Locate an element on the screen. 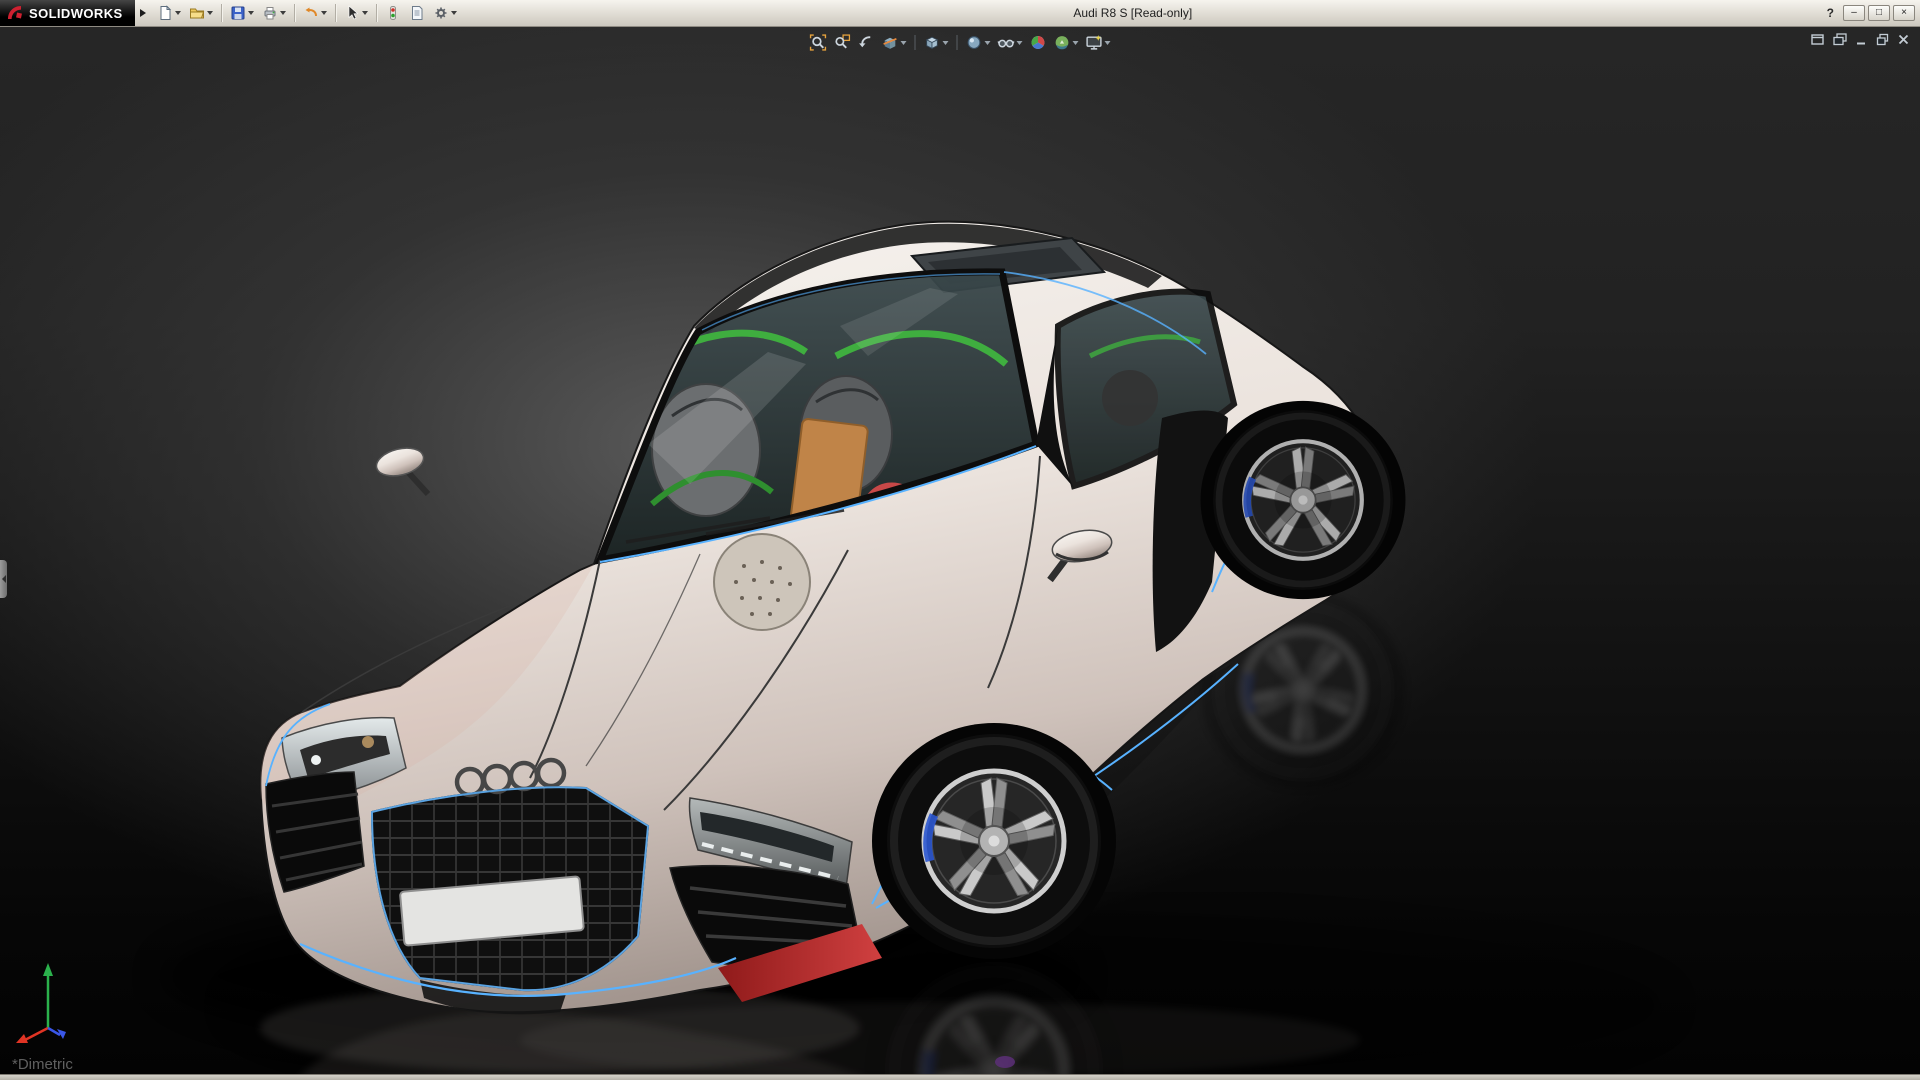  zoom-to-fit-button is located at coordinates (818, 42).